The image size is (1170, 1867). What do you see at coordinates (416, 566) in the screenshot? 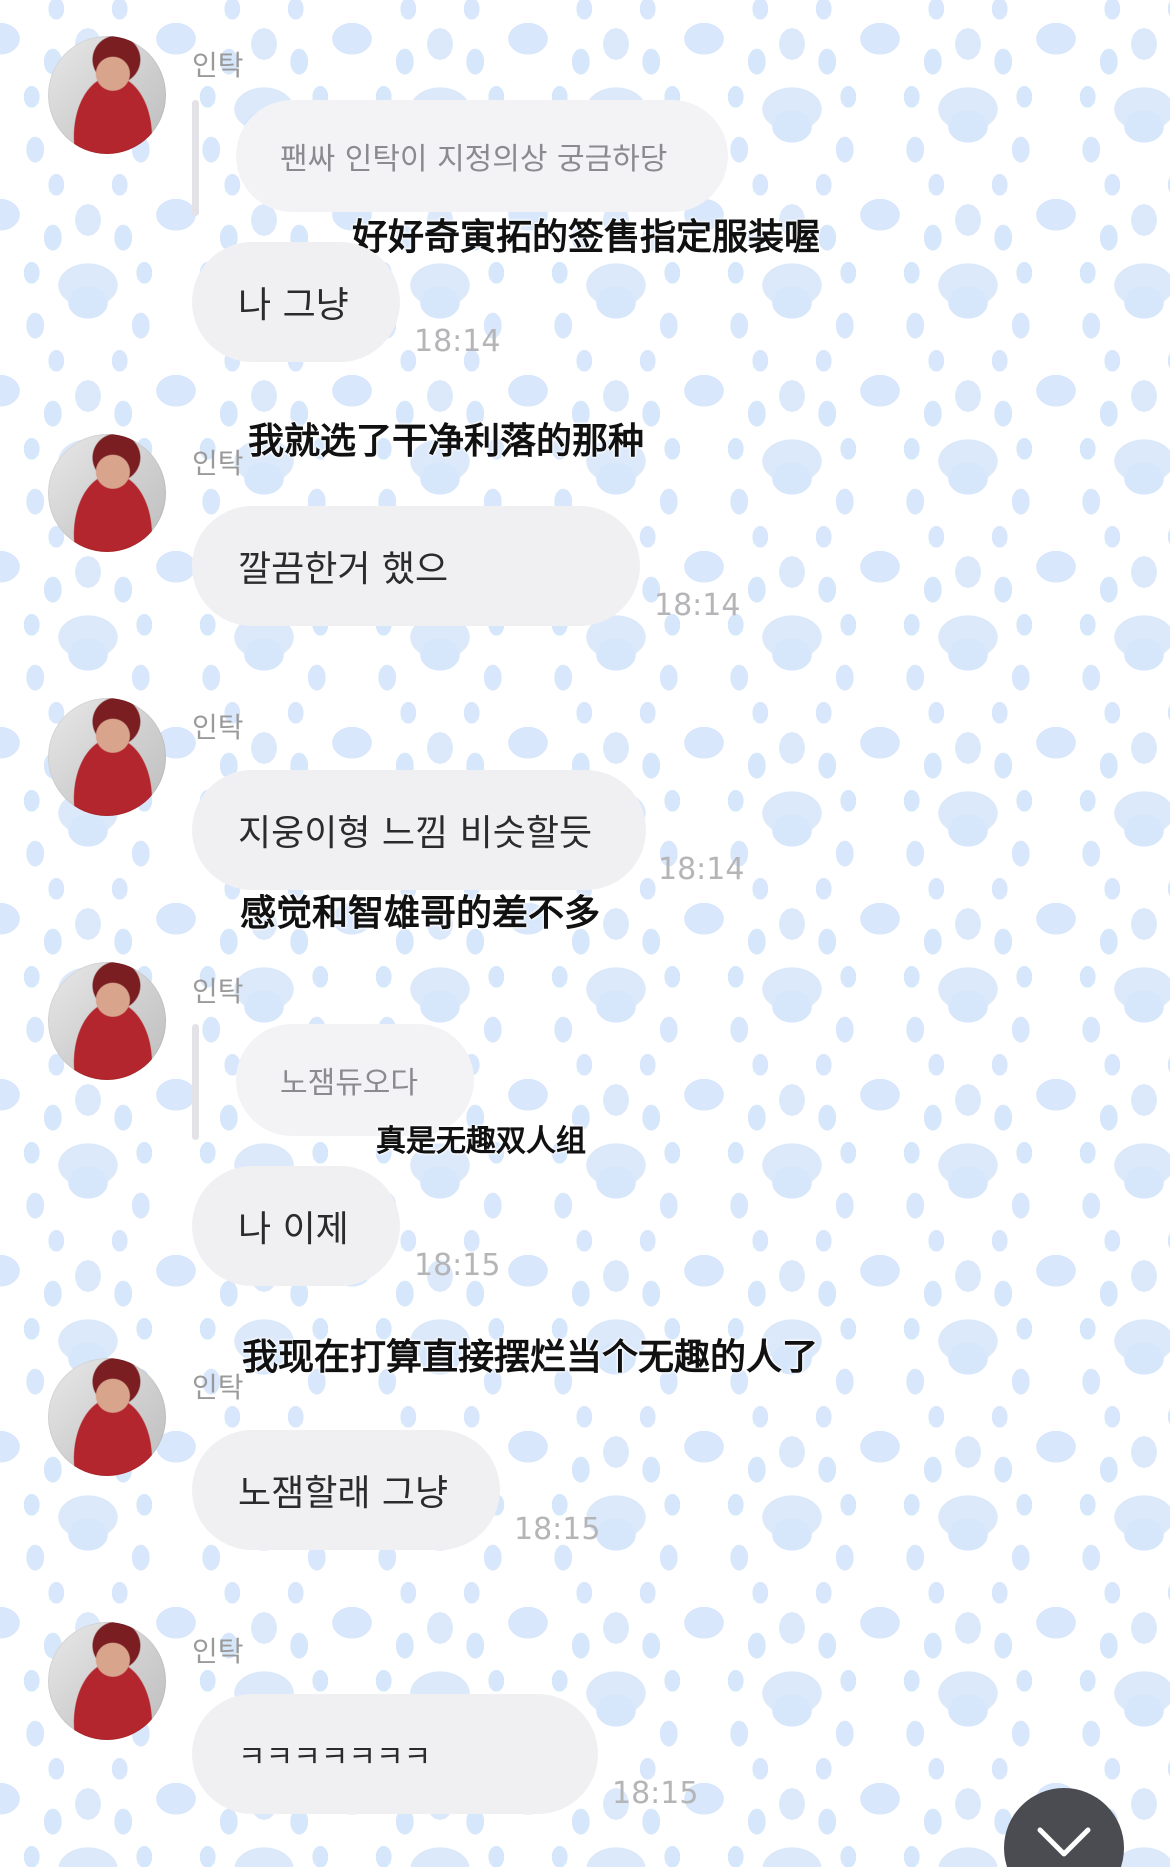
I see `message-bubble: 깔끔한거 했으` at bounding box center [416, 566].